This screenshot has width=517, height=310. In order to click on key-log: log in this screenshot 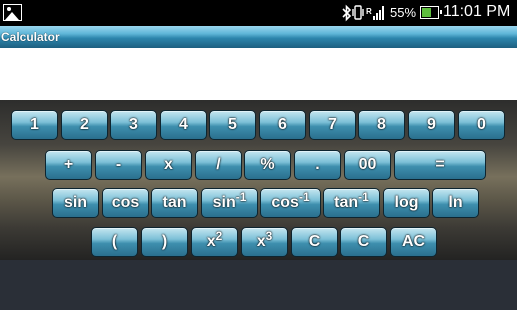, I will do `click(406, 203)`.